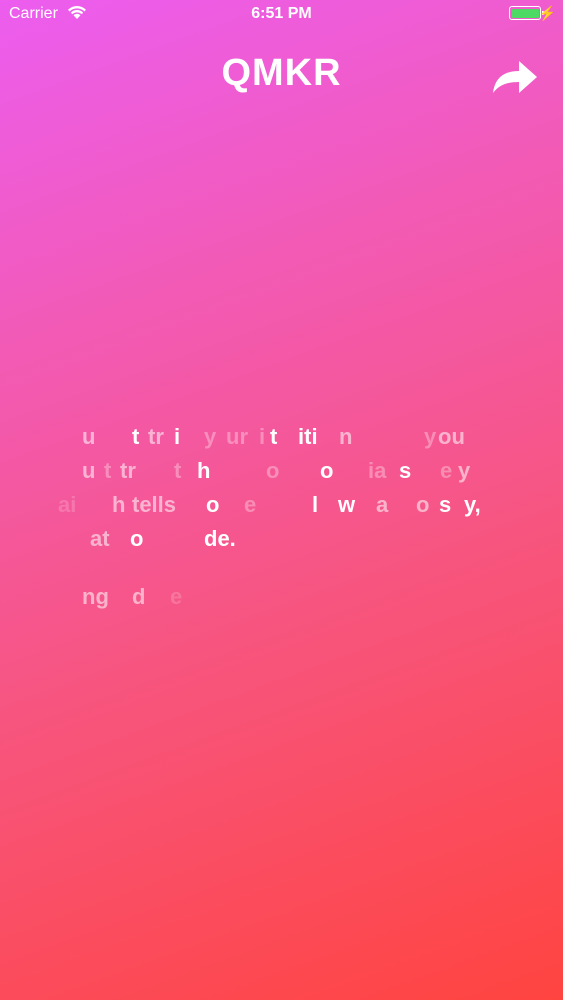  Describe the element at coordinates (284, 601) in the screenshot. I see `quote-attribution: ng d e` at that location.